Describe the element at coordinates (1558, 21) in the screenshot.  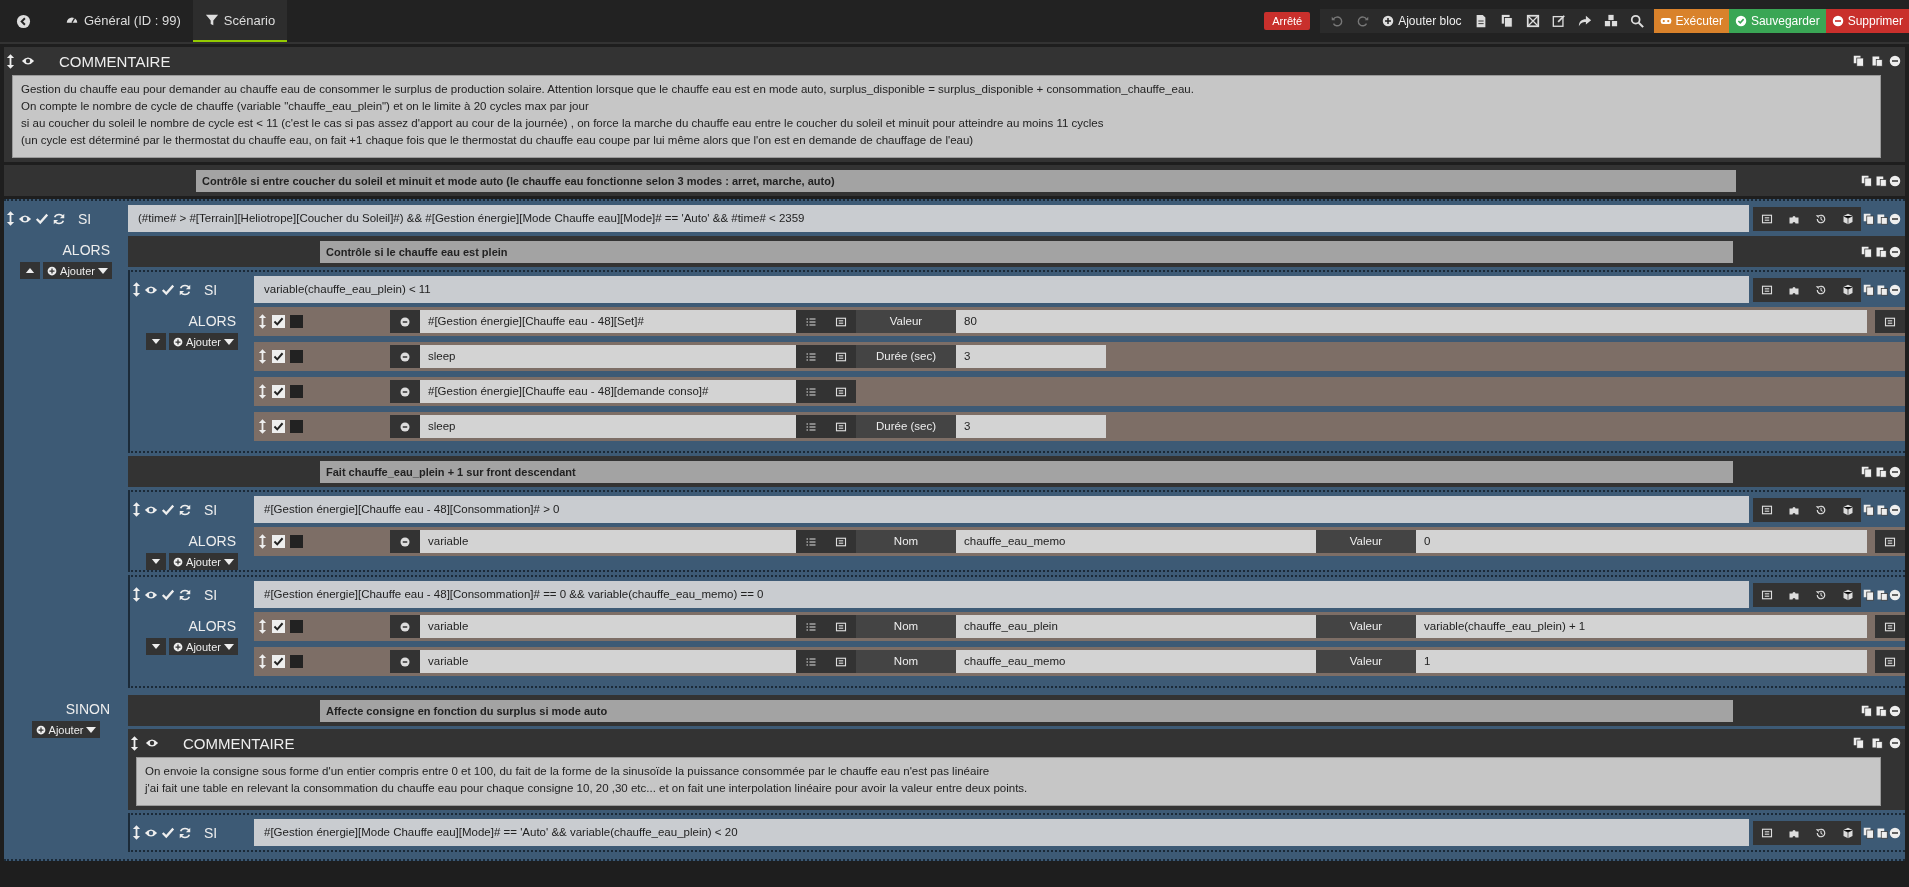
I see `edit-icon` at that location.